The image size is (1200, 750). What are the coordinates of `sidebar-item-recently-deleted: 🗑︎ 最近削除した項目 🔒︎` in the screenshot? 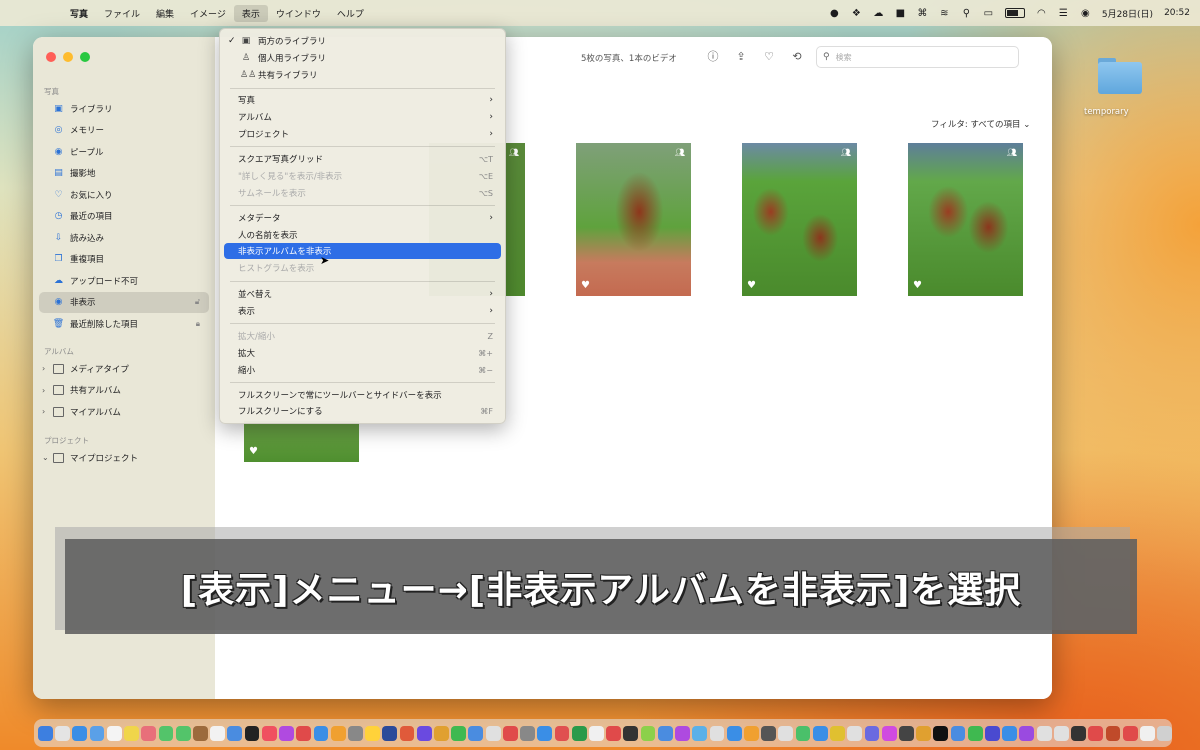 It's located at (124, 324).